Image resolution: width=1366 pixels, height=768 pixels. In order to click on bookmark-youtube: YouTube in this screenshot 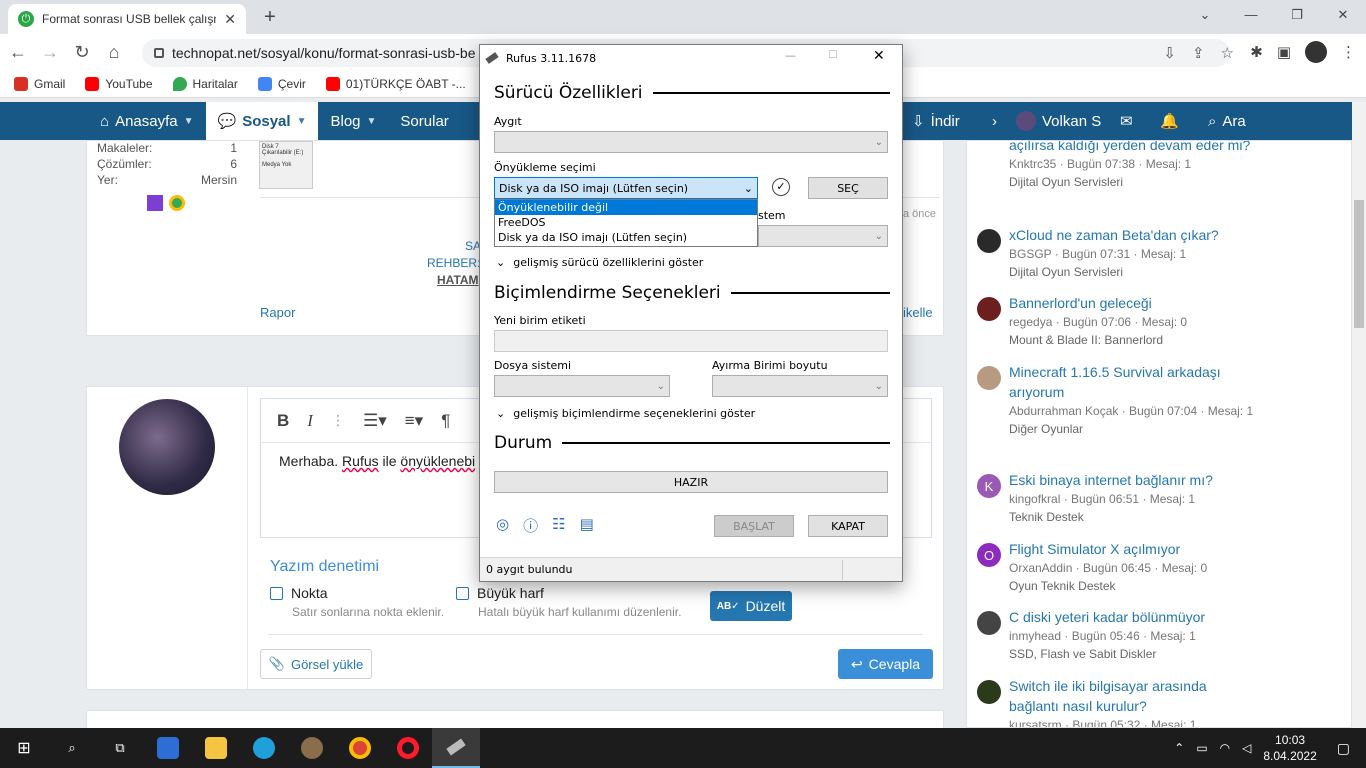, I will do `click(119, 83)`.